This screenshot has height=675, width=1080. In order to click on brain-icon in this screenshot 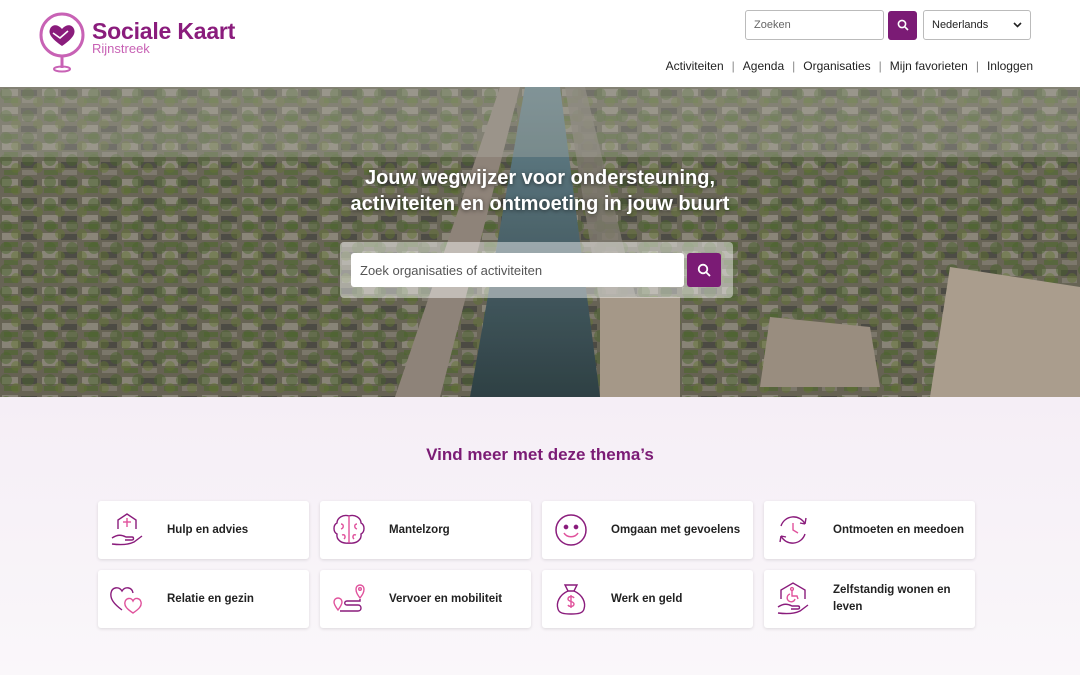, I will do `click(349, 530)`.